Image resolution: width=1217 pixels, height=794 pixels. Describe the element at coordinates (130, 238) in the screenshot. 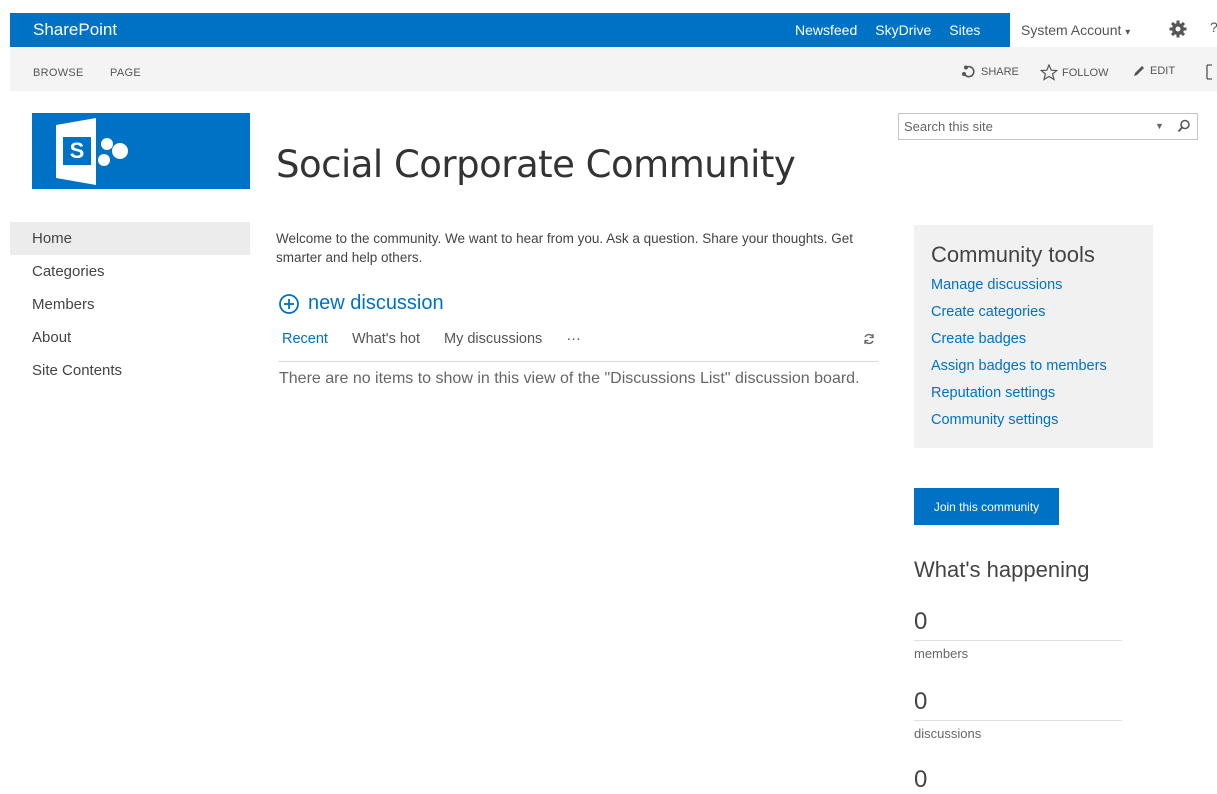

I see `nav-item-home: Home` at that location.